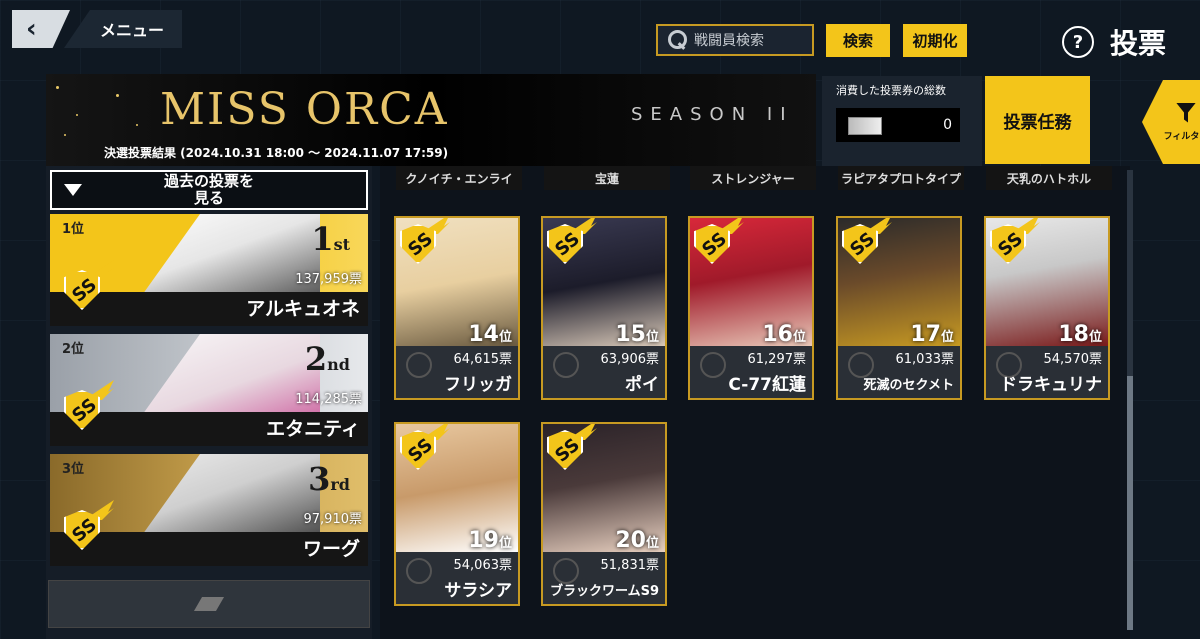 Image resolution: width=1200 pixels, height=639 pixels. What do you see at coordinates (1171, 122) in the screenshot?
I see `filter-button: フィルター` at bounding box center [1171, 122].